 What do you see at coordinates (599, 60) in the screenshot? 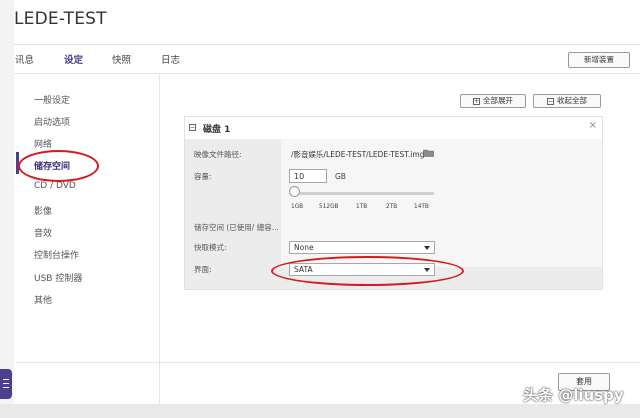
I see `new-device-button: 新增装置` at bounding box center [599, 60].